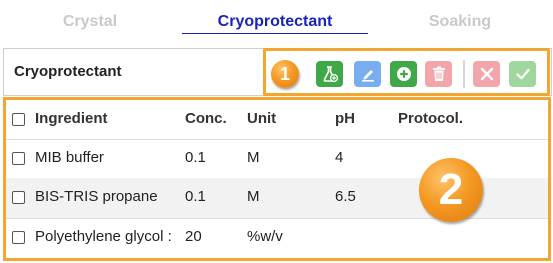 Image resolution: width=553 pixels, height=263 pixels. What do you see at coordinates (277, 120) in the screenshot?
I see `table-header-row: Ingredient Conc. Unit pH Protocol.` at bounding box center [277, 120].